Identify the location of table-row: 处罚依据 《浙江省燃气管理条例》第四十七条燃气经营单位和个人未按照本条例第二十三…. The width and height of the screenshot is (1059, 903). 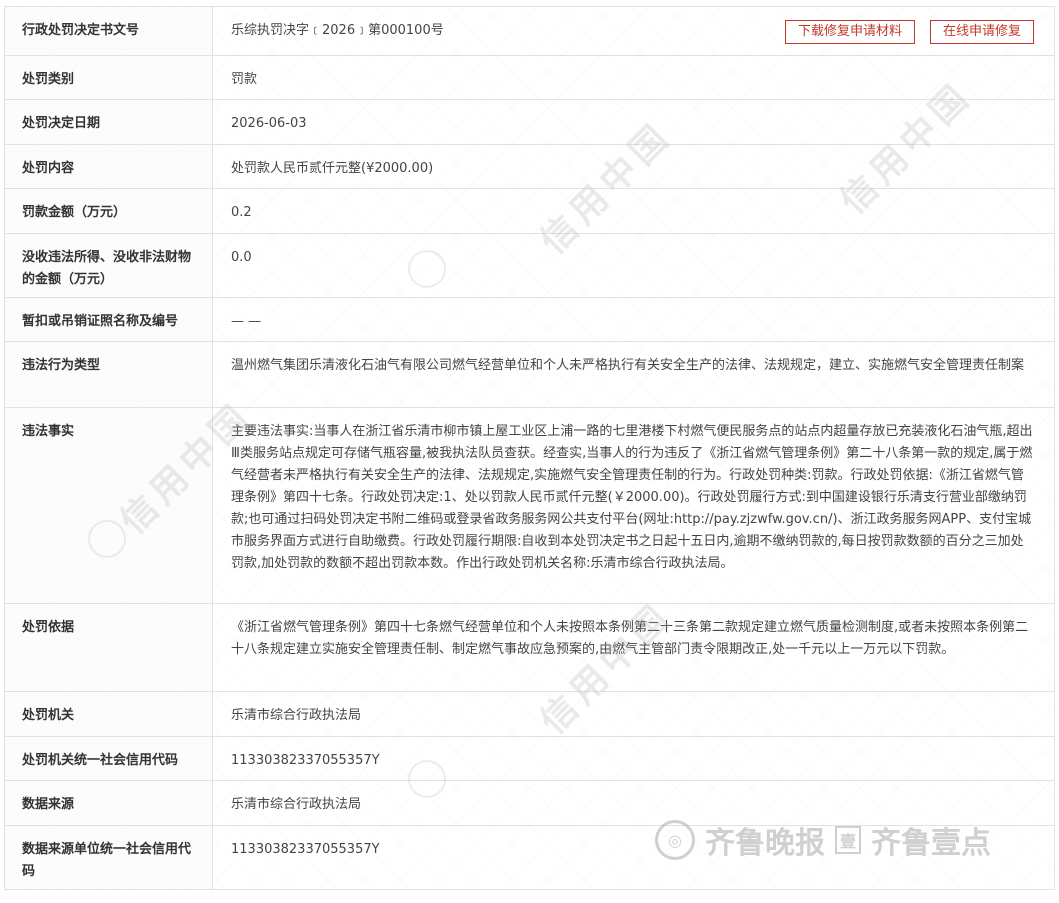
(529, 648).